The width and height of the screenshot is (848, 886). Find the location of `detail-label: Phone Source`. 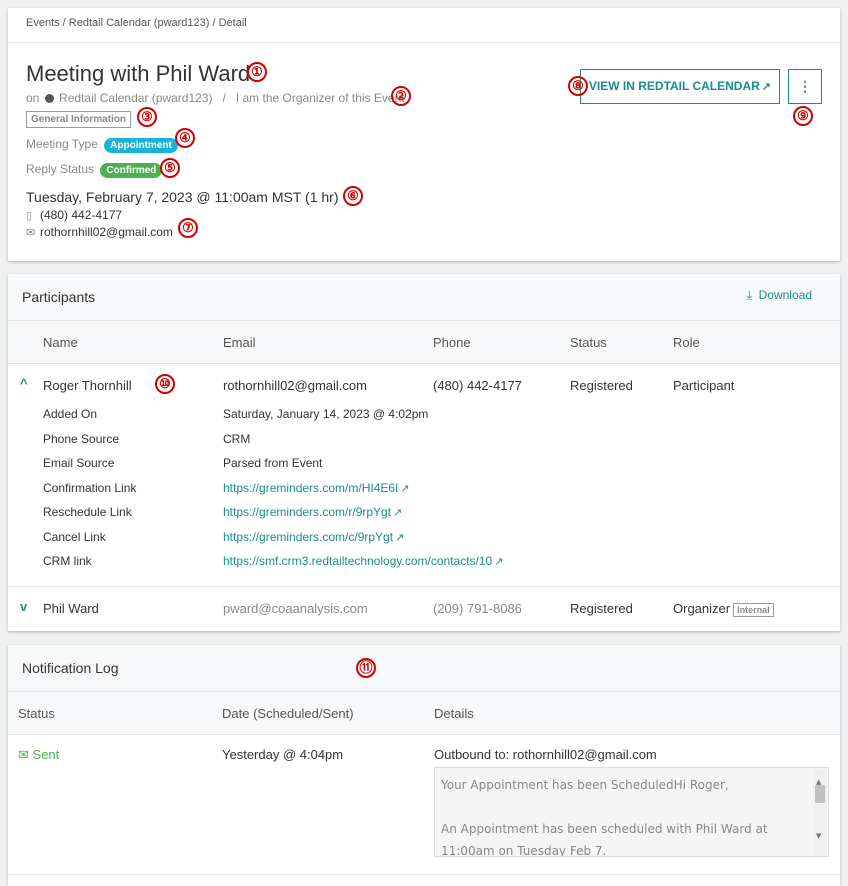

detail-label: Phone Source is located at coordinates (81, 438).